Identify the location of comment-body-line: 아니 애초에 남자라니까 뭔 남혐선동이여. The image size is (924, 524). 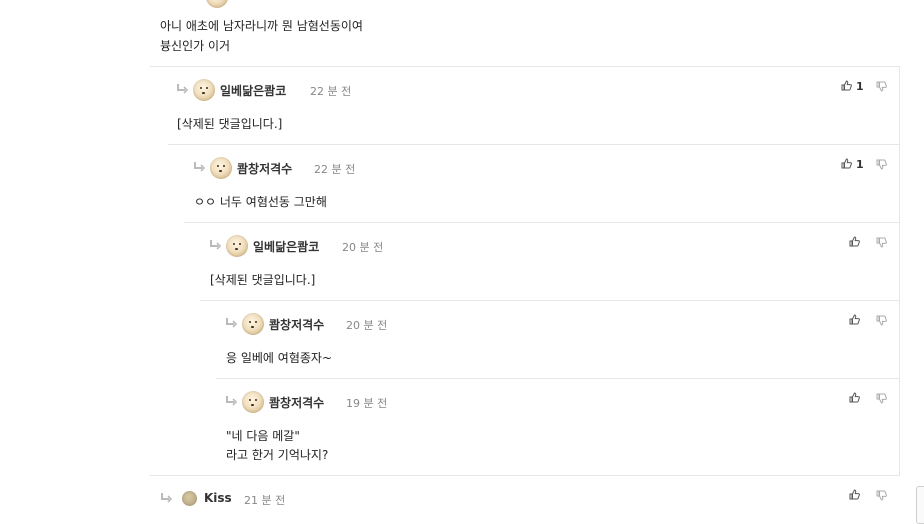
(261, 26).